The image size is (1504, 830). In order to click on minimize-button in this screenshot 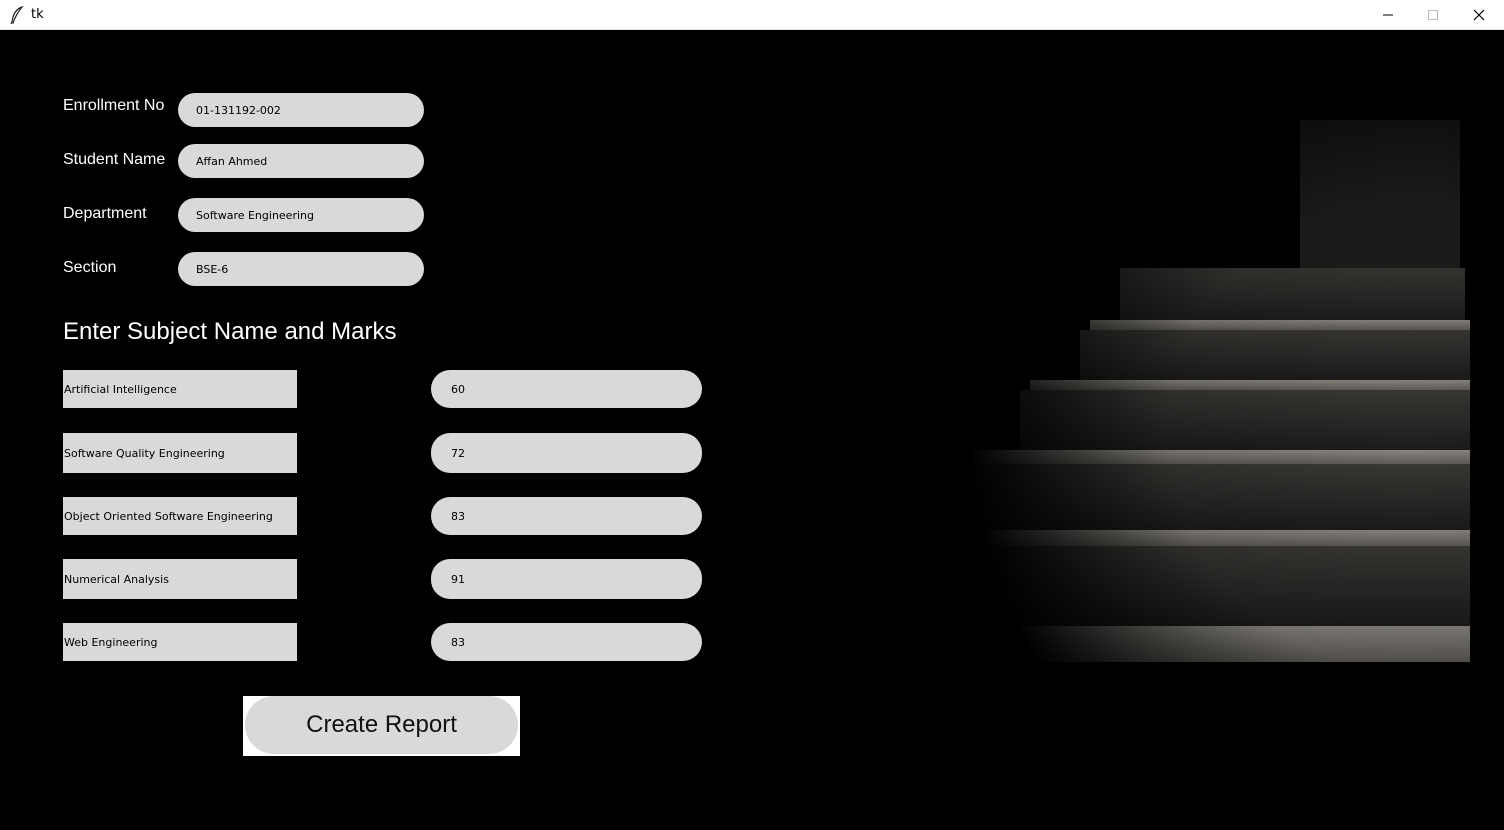, I will do `click(1388, 15)`.